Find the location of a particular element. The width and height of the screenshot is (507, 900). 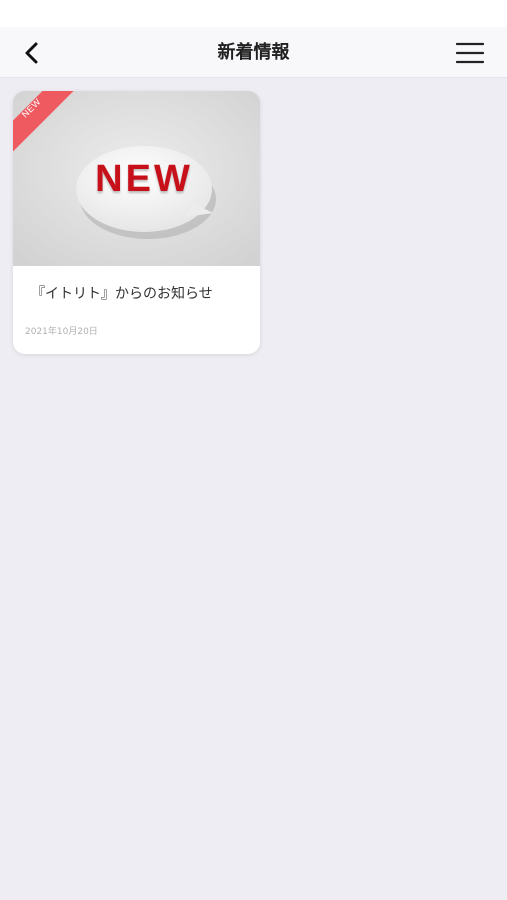

news-date: 2021年10月20日 is located at coordinates (61, 332).